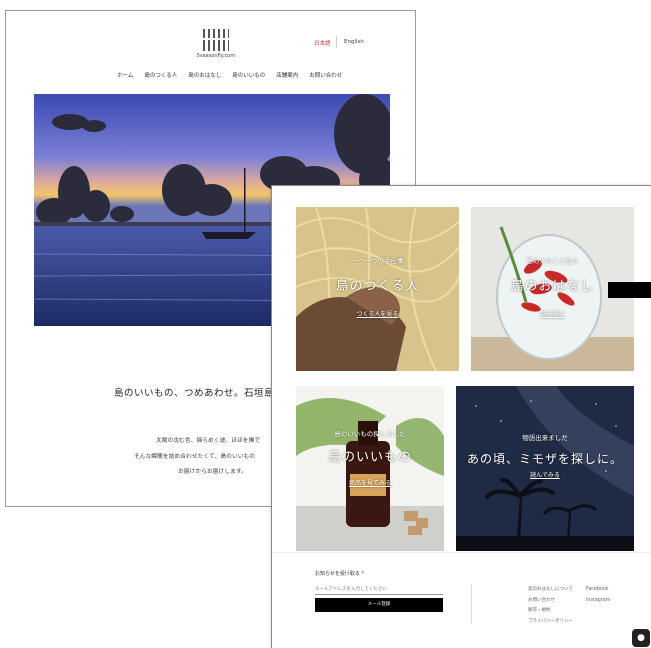  I want to click on tile-goods: 島のいいもの探しました 島のいいもの 商品を見てみる, so click(370, 468).